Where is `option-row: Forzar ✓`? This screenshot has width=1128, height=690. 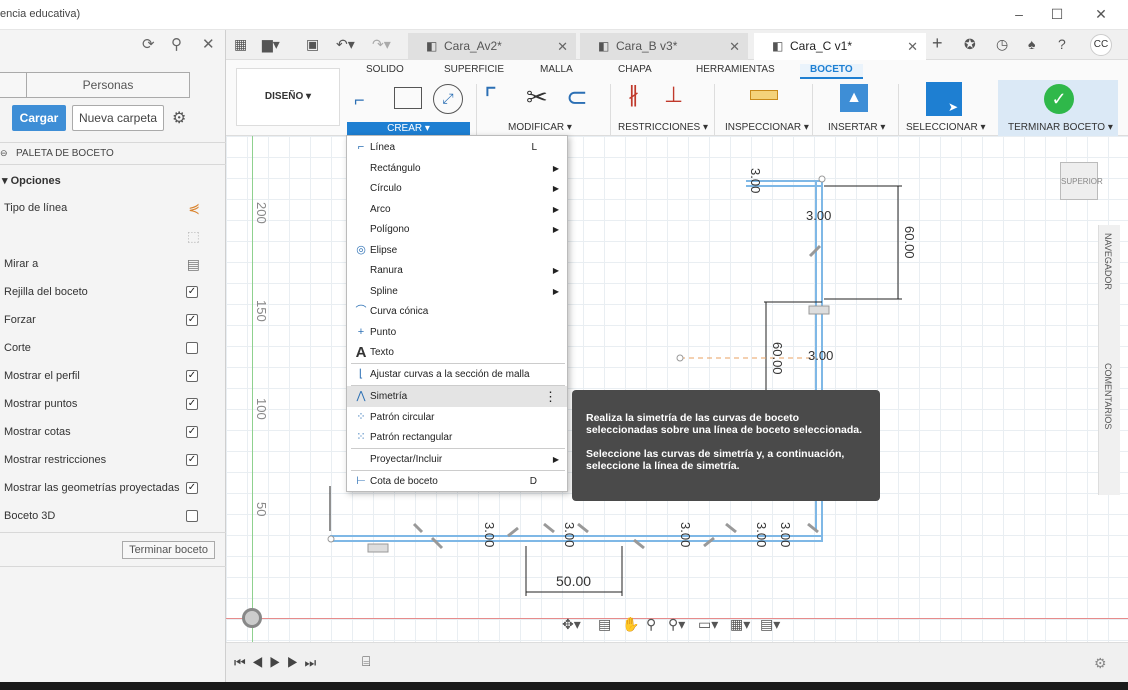
option-row: Forzar ✓ is located at coordinates (109, 320).